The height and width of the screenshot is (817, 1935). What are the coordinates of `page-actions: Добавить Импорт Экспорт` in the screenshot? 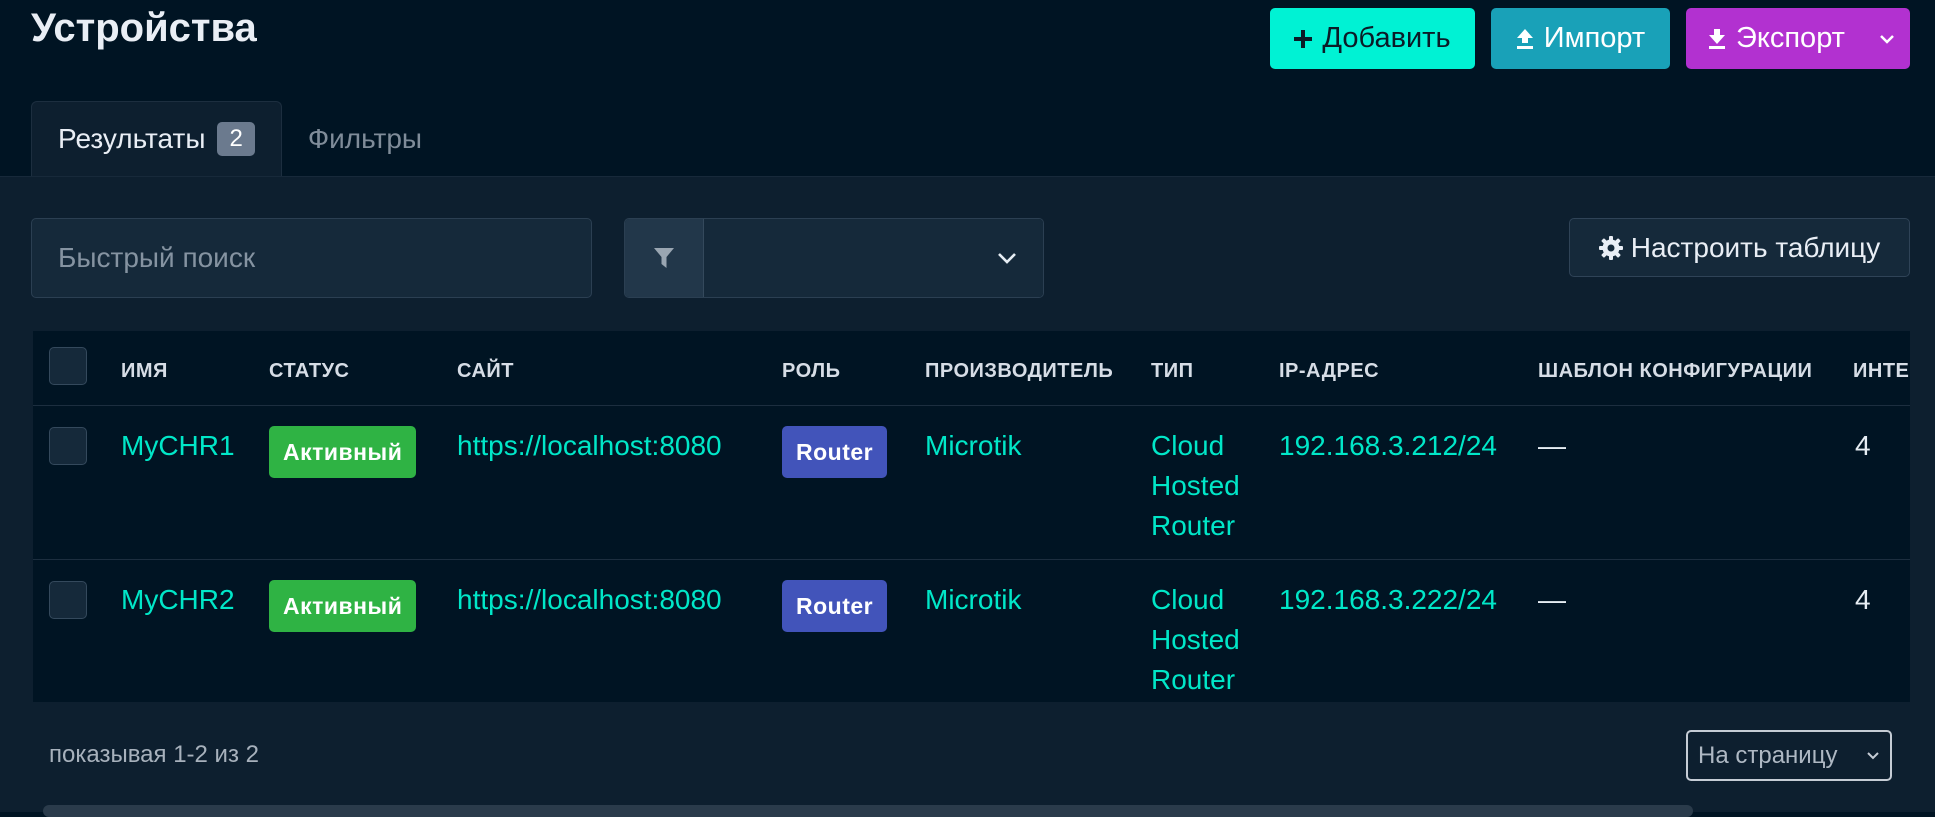 It's located at (1590, 38).